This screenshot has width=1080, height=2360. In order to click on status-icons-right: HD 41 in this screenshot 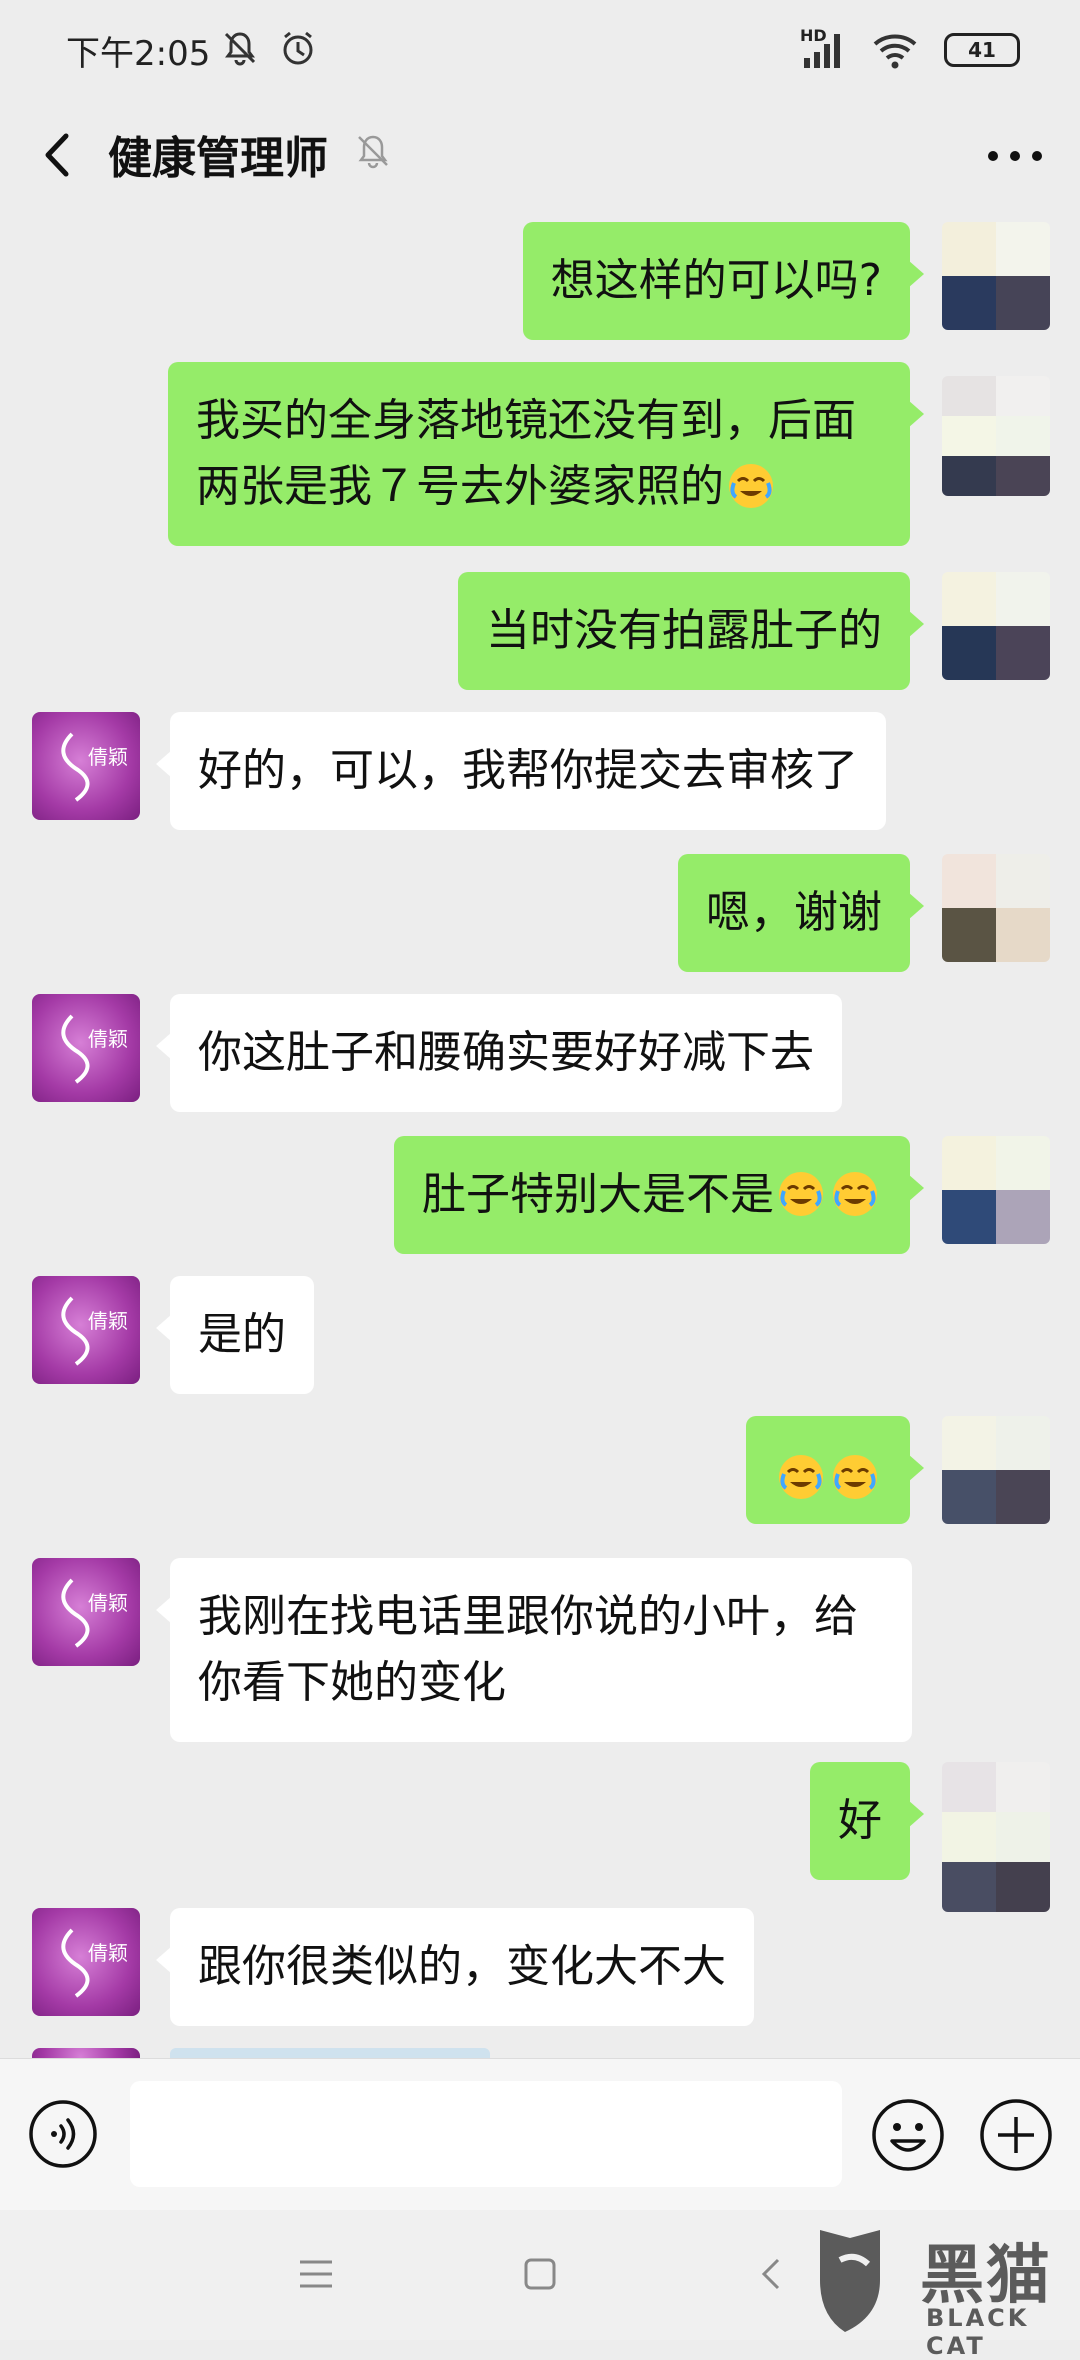, I will do `click(910, 48)`.